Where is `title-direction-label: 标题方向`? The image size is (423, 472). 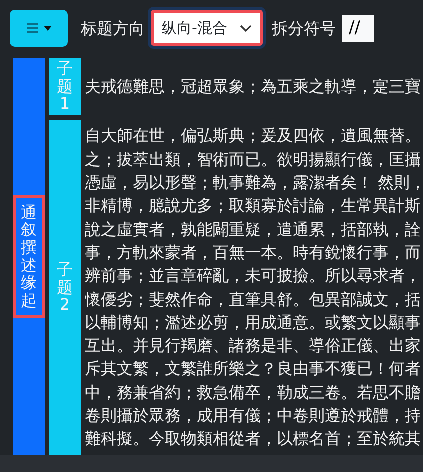 title-direction-label: 标题方向 is located at coordinates (113, 29).